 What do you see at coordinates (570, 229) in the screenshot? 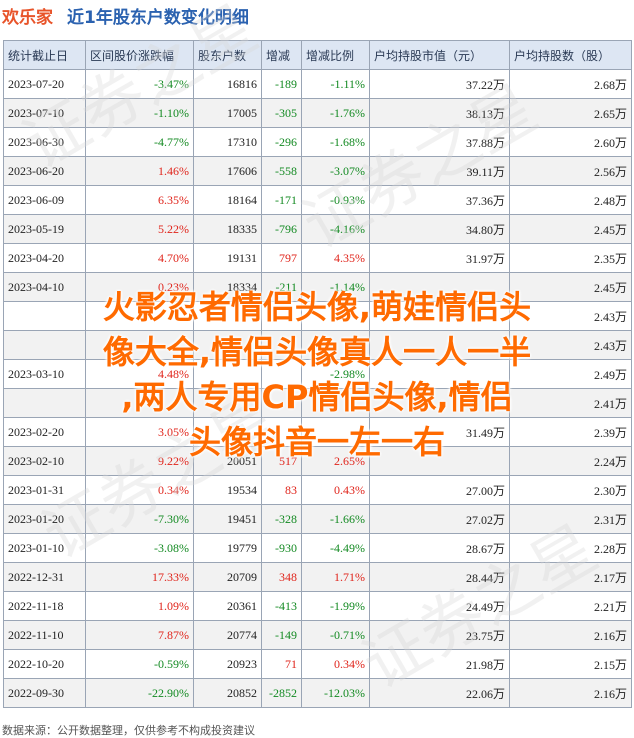
I see `cell-avg-shares: 2.45万` at bounding box center [570, 229].